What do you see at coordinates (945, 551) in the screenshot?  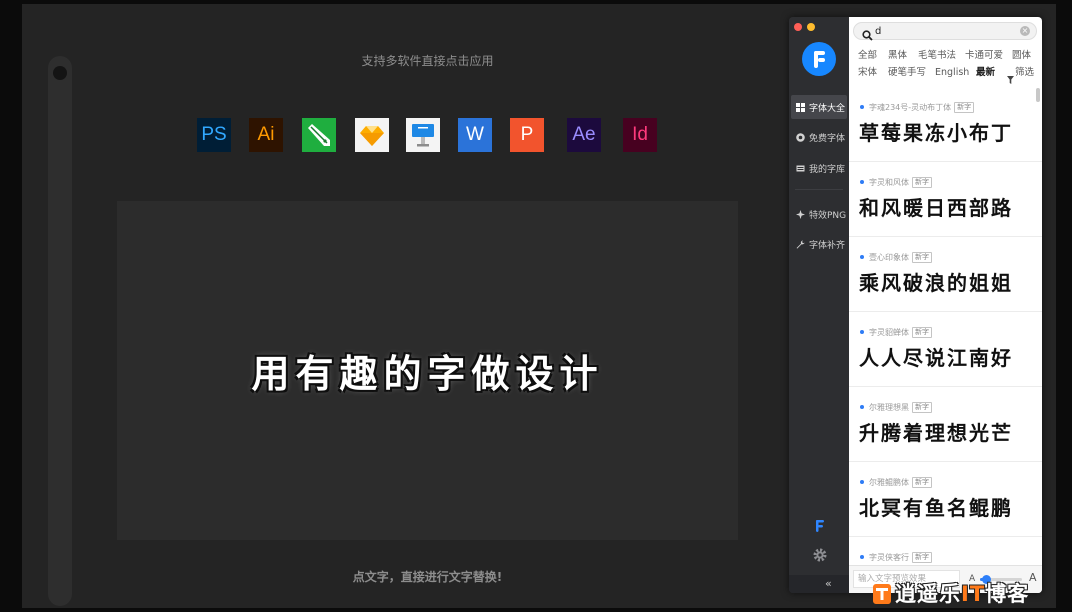 I see `font-list-item: 字灵侠客行 新字` at bounding box center [945, 551].